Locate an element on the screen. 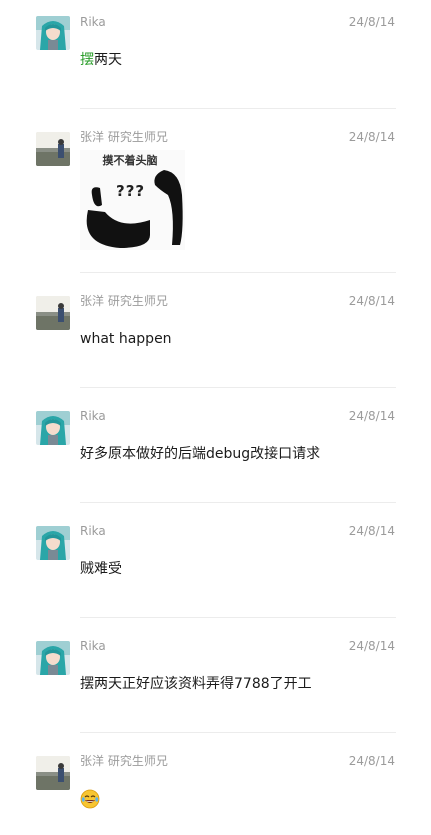  message-text-rest: 两天 is located at coordinates (108, 60).